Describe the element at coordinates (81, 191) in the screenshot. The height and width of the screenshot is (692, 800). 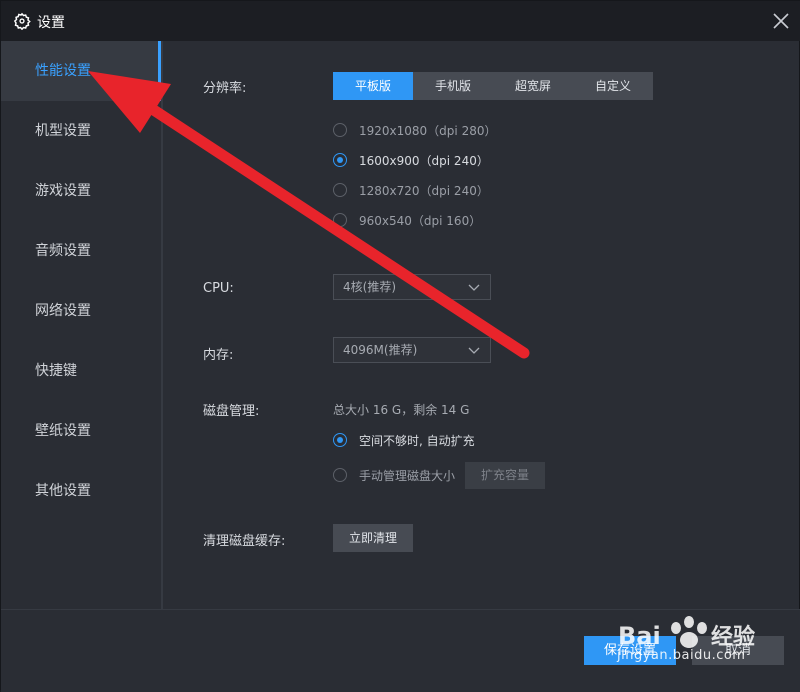
I see `sidebar-item-game: 游戏设置` at that location.